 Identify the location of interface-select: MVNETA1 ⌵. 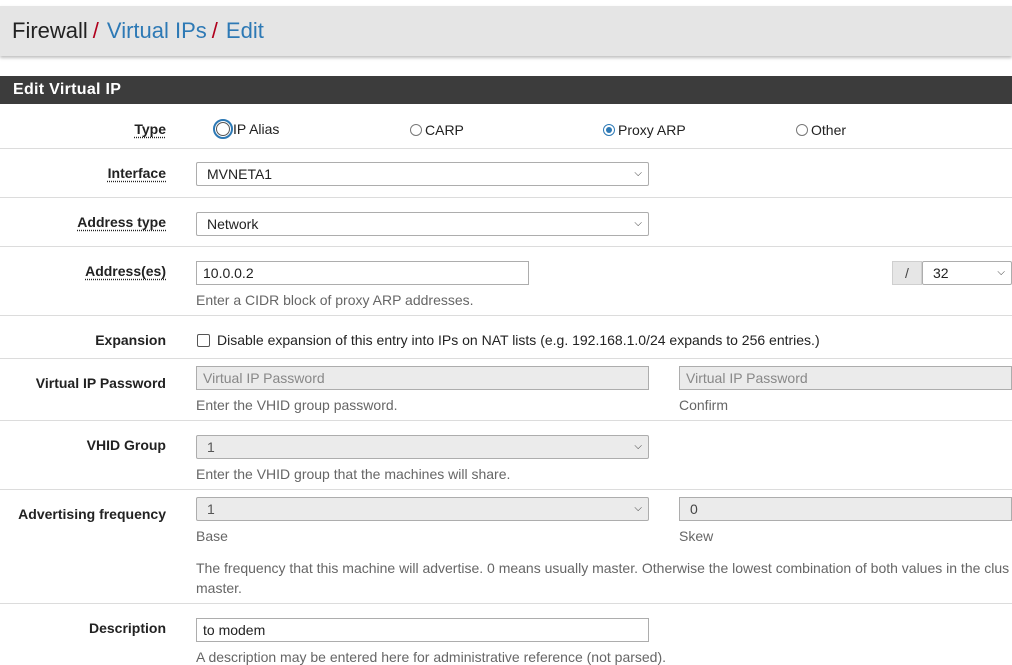
(422, 174).